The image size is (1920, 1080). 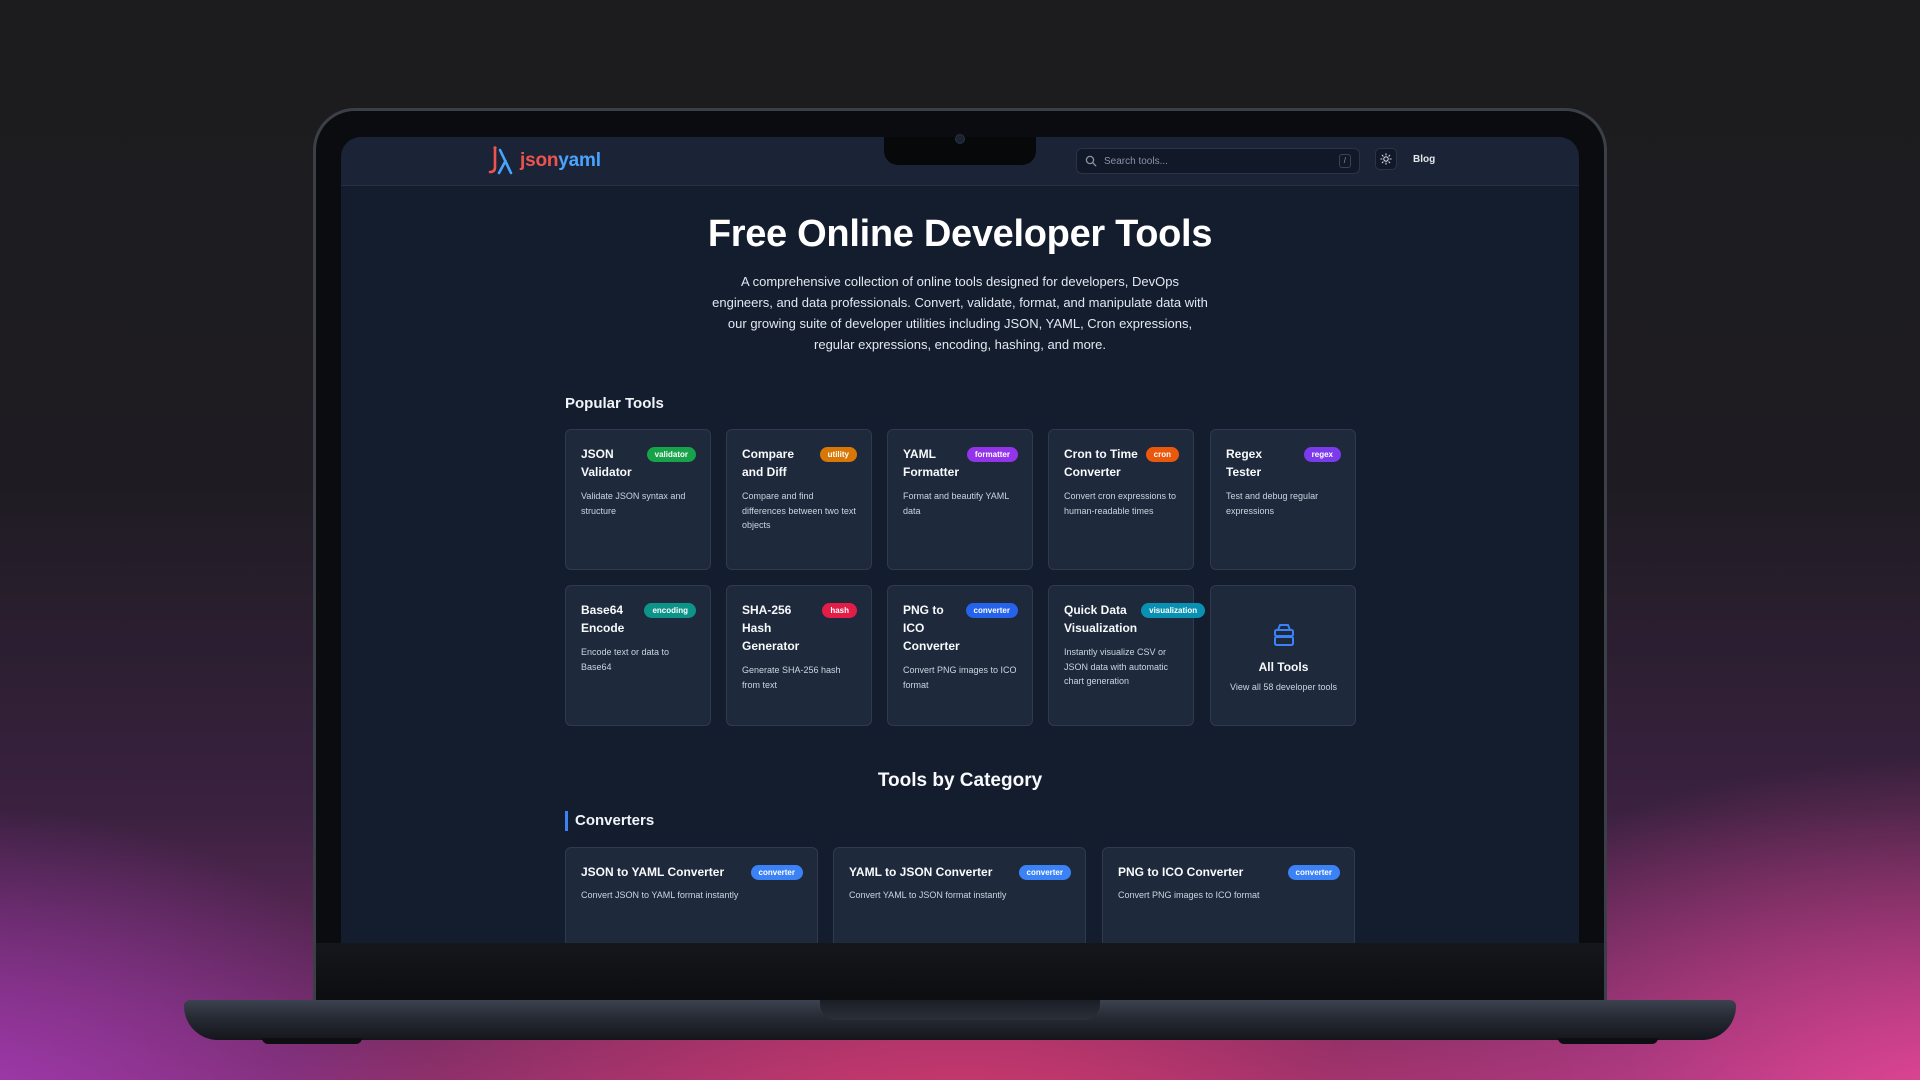 I want to click on converter-card-description: Convert JSON to YAML format instantly, so click(x=660, y=895).